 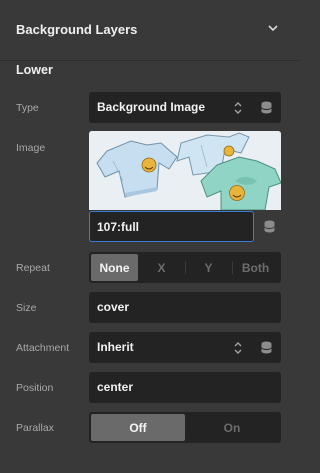 What do you see at coordinates (138, 427) in the screenshot?
I see `parallax-option-off: Off` at bounding box center [138, 427].